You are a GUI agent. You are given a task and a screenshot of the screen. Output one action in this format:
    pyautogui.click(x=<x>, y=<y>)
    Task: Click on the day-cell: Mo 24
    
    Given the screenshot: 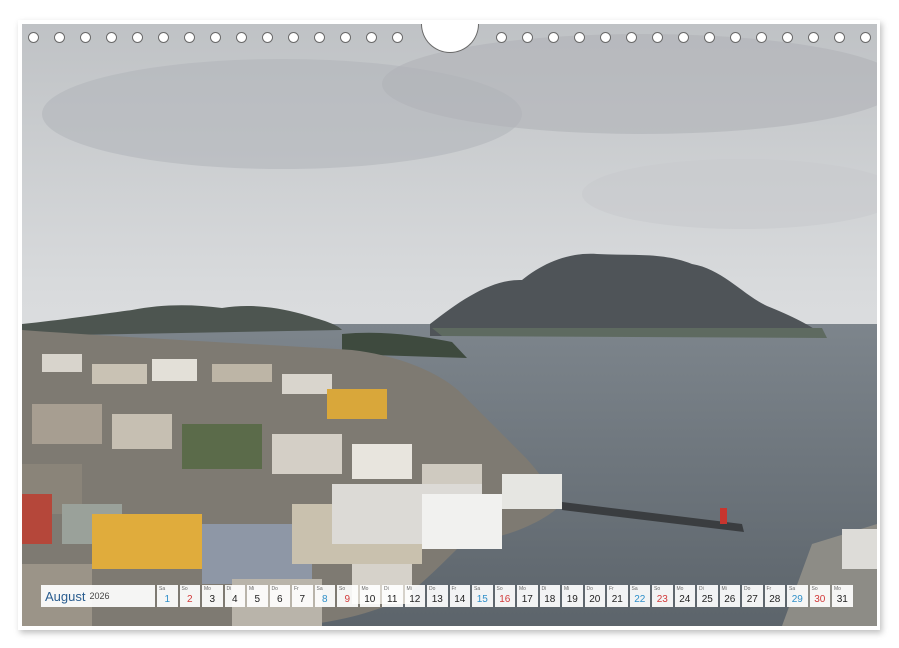 What is the action you would take?
    pyautogui.click(x=684, y=596)
    